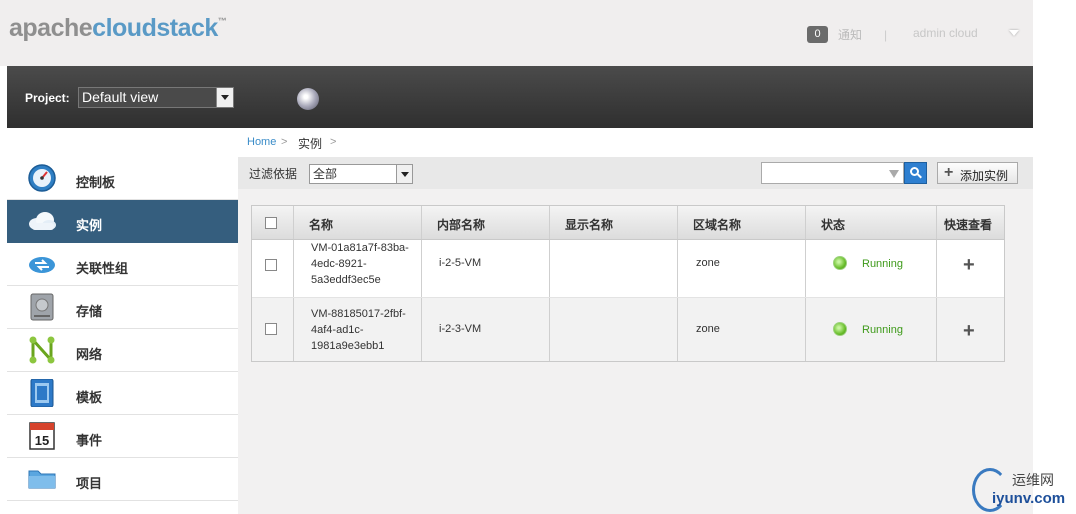  I want to click on sidebar-item-label: 网络, so click(89, 354).